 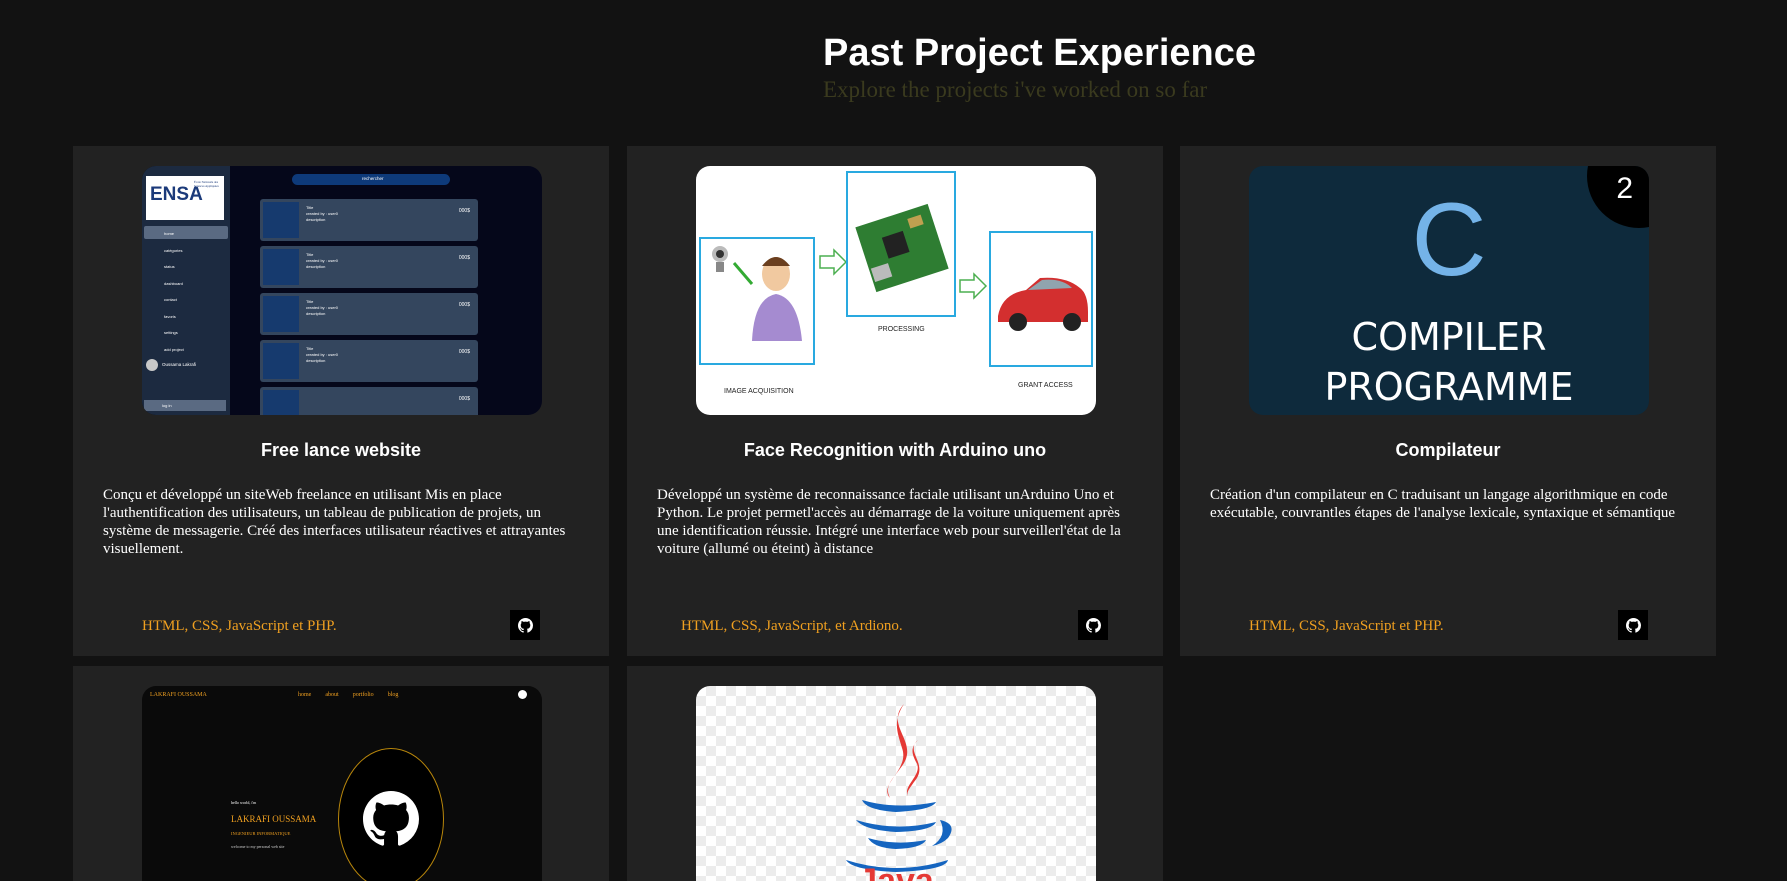 What do you see at coordinates (178, 695) in the screenshot?
I see `thumb-brand: LAKRAFI OUSSAMA` at bounding box center [178, 695].